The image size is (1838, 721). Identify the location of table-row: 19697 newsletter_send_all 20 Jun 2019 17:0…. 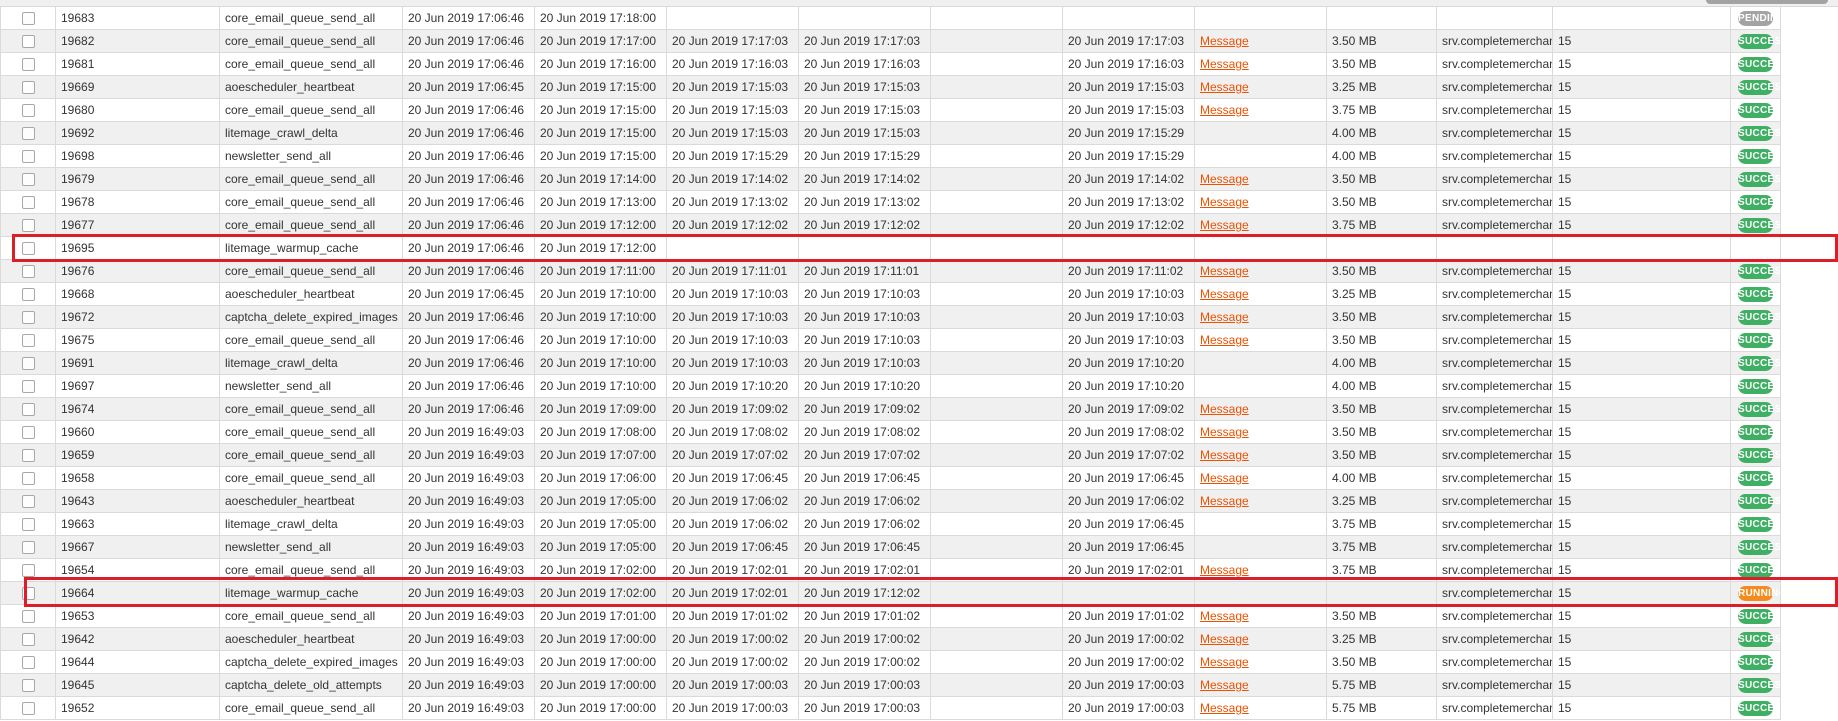
(919, 386).